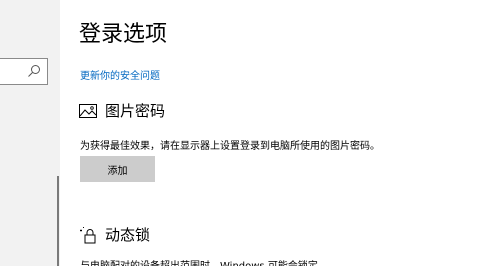 Image resolution: width=500 pixels, height=266 pixels. I want to click on update-security-questions-link: 更新你的安全问题, so click(120, 74).